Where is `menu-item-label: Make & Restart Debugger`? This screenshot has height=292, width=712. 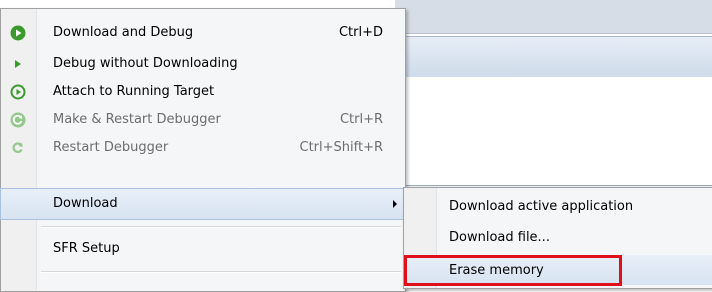
menu-item-label: Make & Restart Debugger is located at coordinates (137, 119).